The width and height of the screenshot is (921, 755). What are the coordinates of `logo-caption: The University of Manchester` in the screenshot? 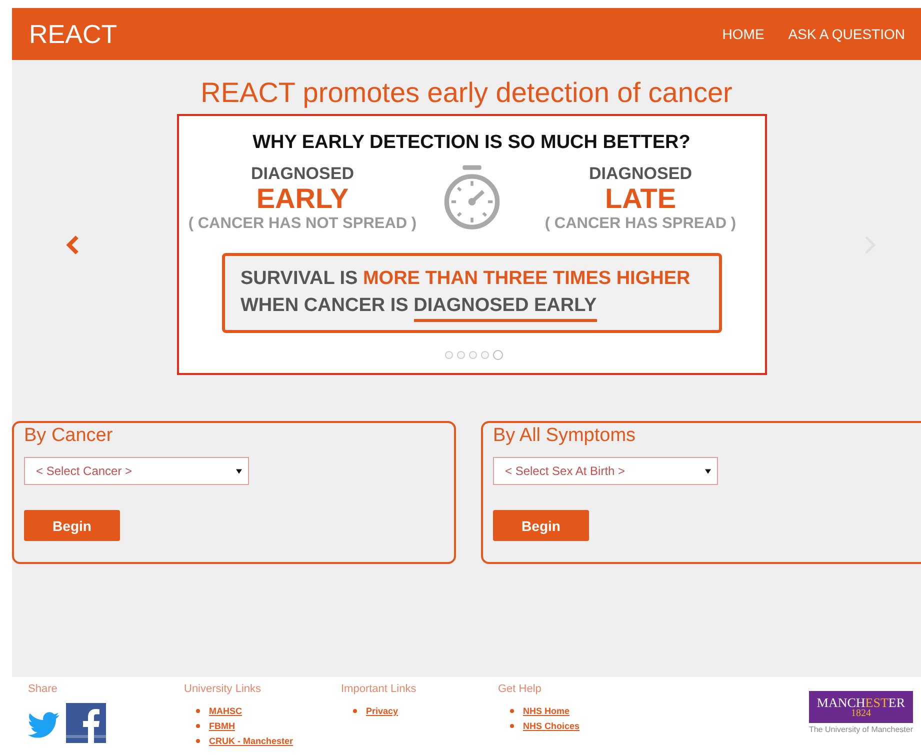 It's located at (860, 729).